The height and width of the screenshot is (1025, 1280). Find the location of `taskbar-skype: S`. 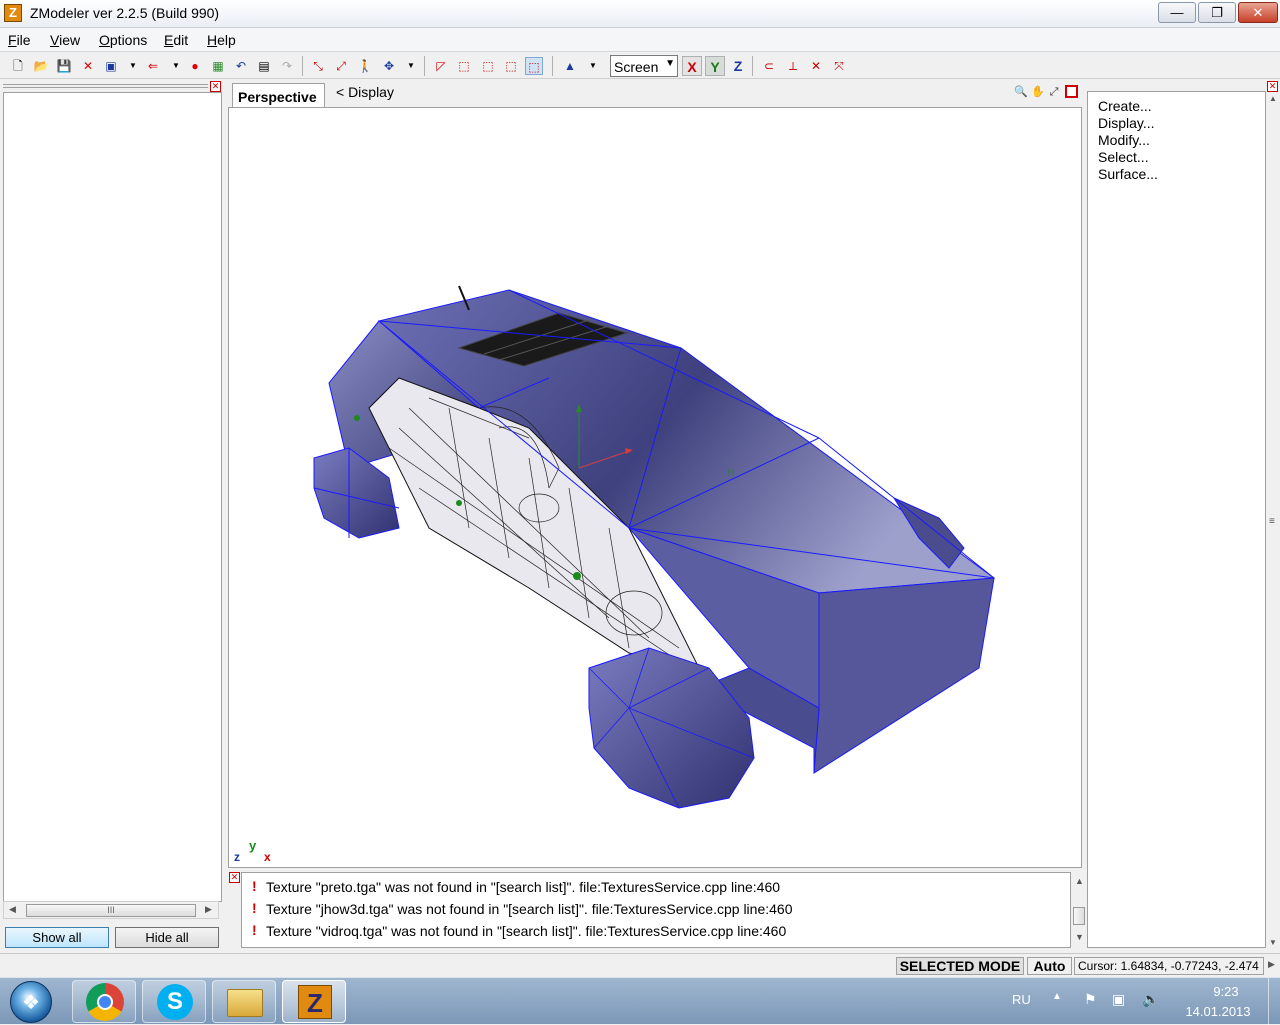

taskbar-skype: S is located at coordinates (174, 1001).